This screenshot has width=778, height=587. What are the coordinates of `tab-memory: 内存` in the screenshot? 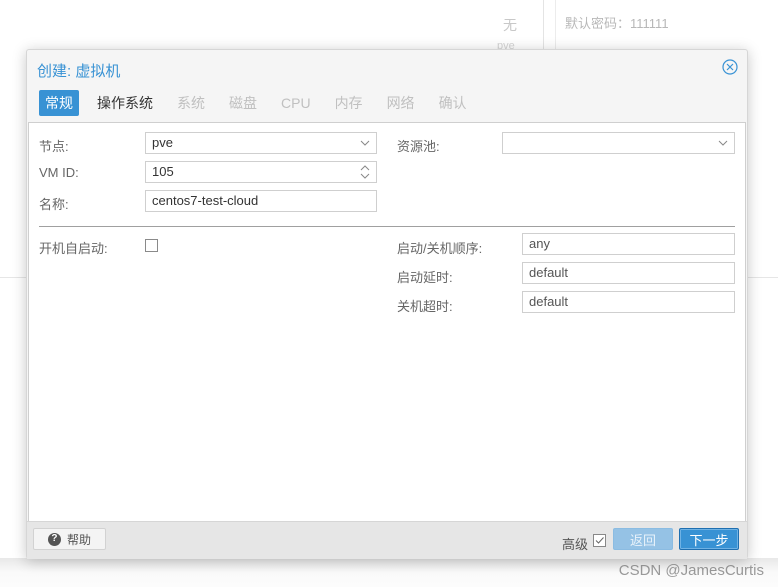 It's located at (349, 103).